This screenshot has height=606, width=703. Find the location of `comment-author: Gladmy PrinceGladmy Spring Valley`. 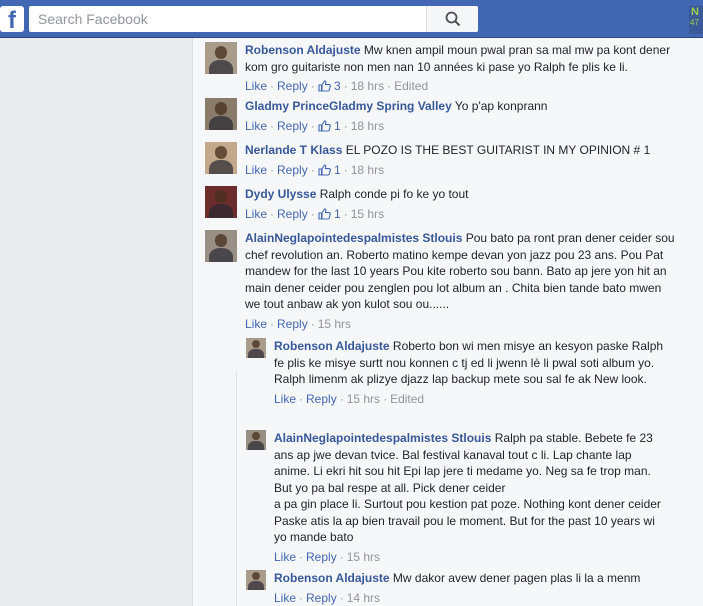

comment-author: Gladmy PrinceGladmy Spring Valley is located at coordinates (348, 106).